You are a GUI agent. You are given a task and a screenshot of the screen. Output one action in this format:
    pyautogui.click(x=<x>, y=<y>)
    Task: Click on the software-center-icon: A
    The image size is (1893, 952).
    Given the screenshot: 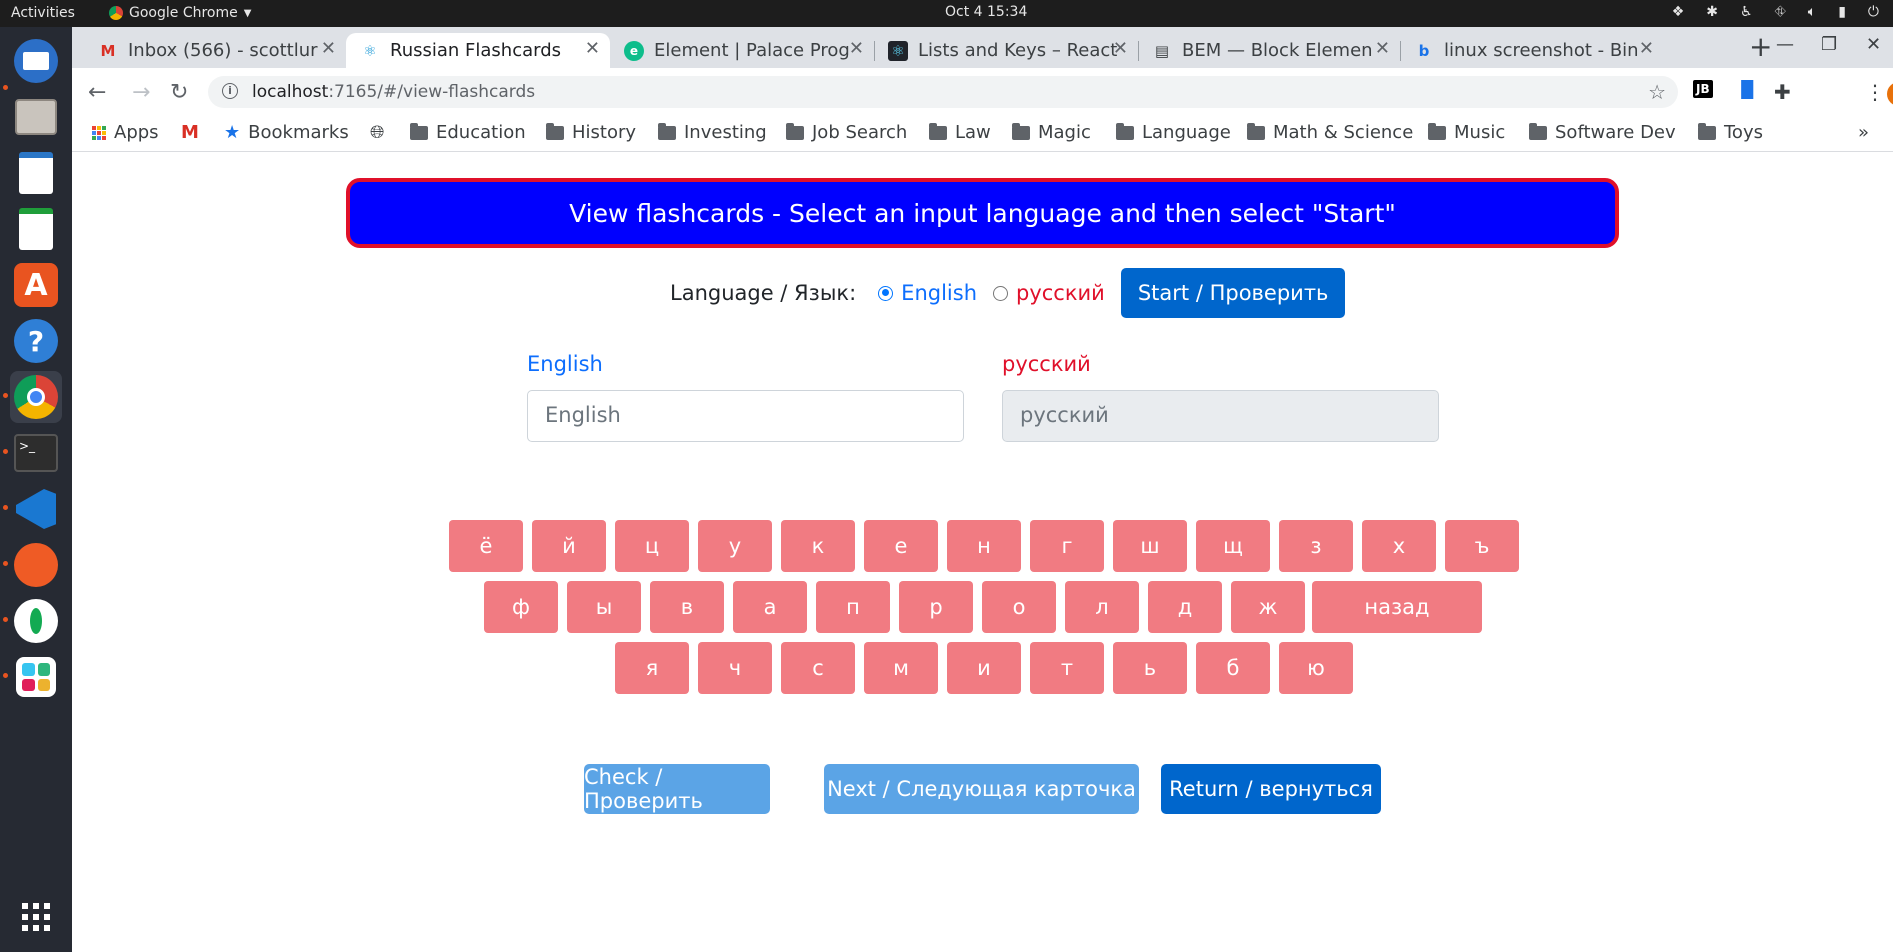 What is the action you would take?
    pyautogui.click(x=36, y=285)
    